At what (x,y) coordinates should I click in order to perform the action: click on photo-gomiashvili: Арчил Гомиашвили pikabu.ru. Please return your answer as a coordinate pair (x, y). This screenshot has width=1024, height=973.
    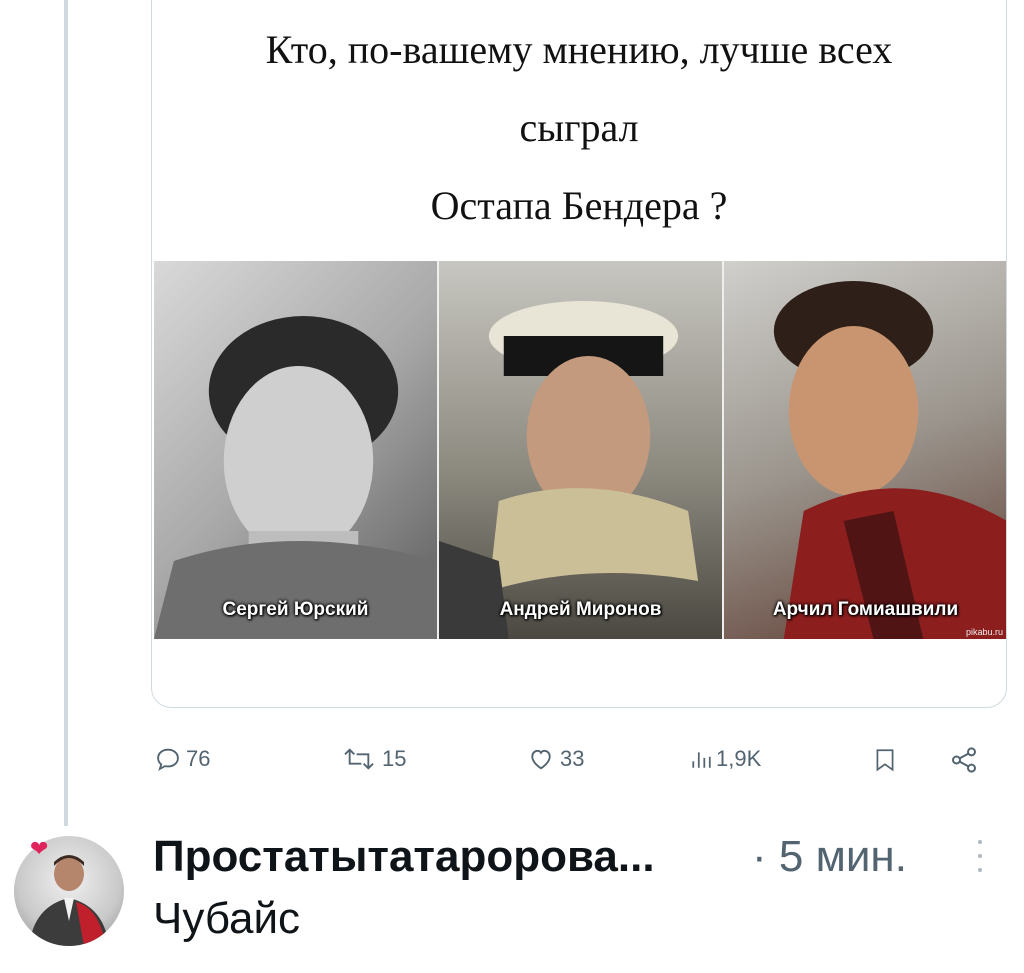
    Looking at the image, I should click on (864, 450).